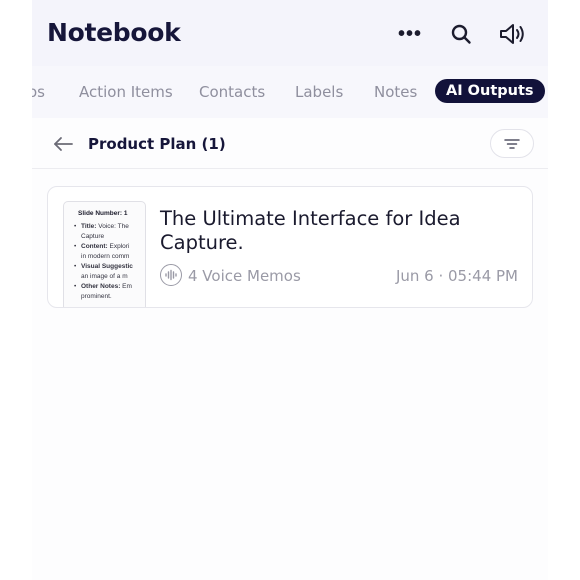 The width and height of the screenshot is (580, 580). What do you see at coordinates (108, 227) in the screenshot?
I see `thumbnail-line: Title: Voice: The` at bounding box center [108, 227].